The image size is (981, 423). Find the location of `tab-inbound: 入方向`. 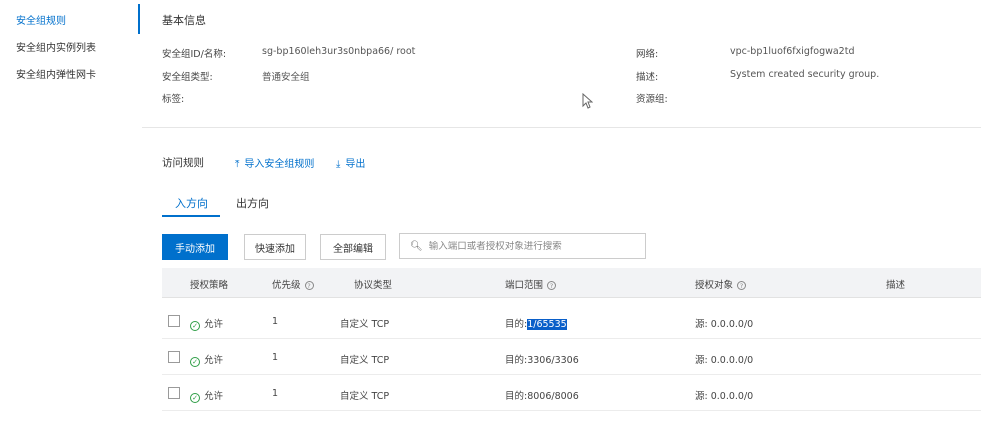

tab-inbound: 入方向 is located at coordinates (191, 203).